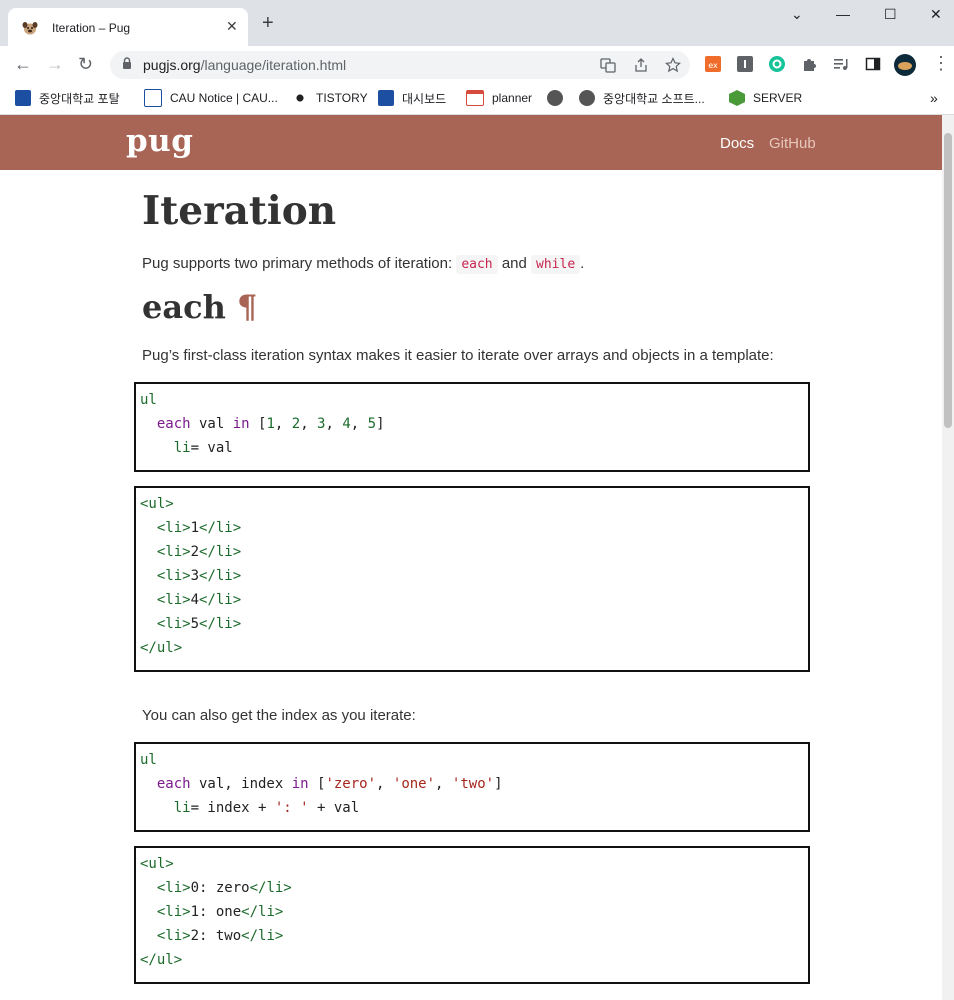  I want to click on bookmark-item: 대시보드, so click(412, 98).